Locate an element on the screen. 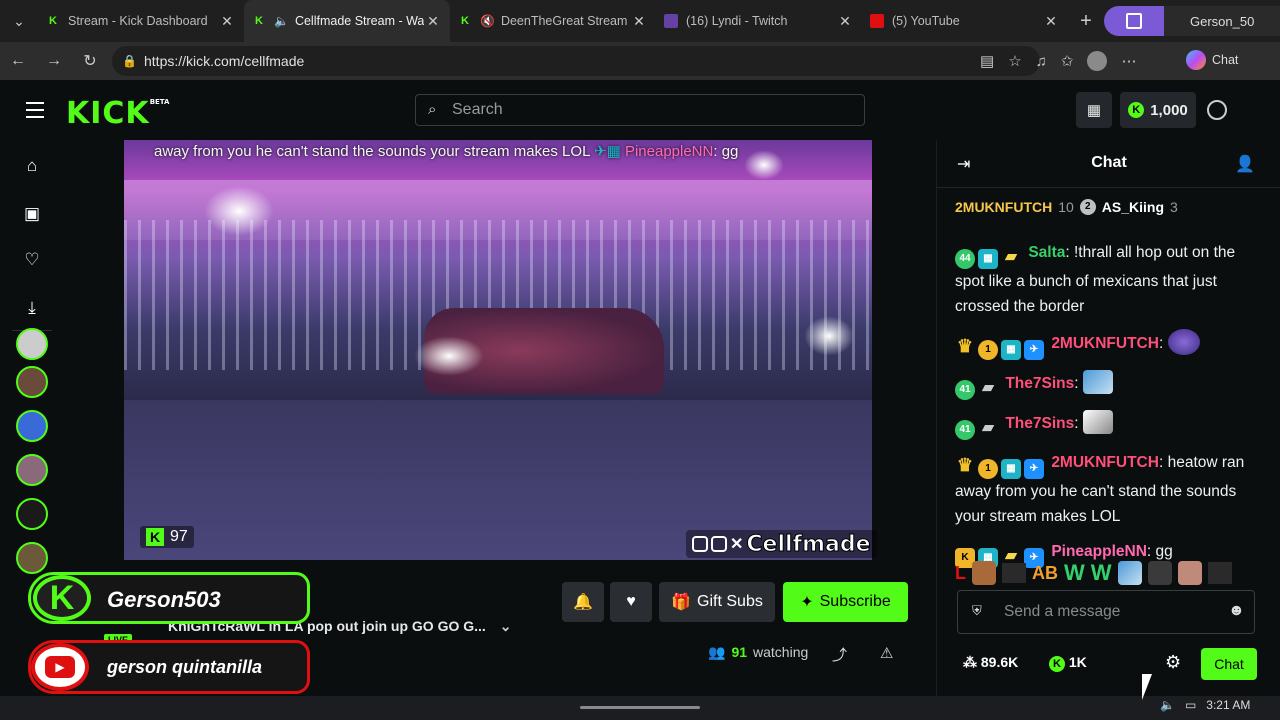 This screenshot has height=720, width=1280. url-text: https://kick.com/cellfmade is located at coordinates (224, 61).